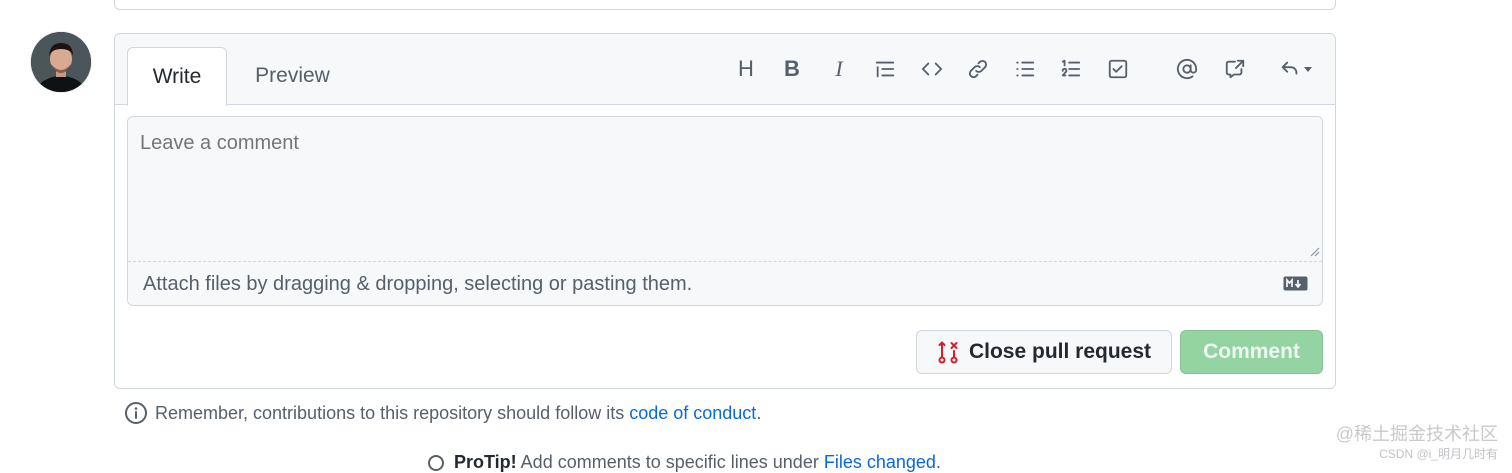  I want to click on link-button, so click(978, 69).